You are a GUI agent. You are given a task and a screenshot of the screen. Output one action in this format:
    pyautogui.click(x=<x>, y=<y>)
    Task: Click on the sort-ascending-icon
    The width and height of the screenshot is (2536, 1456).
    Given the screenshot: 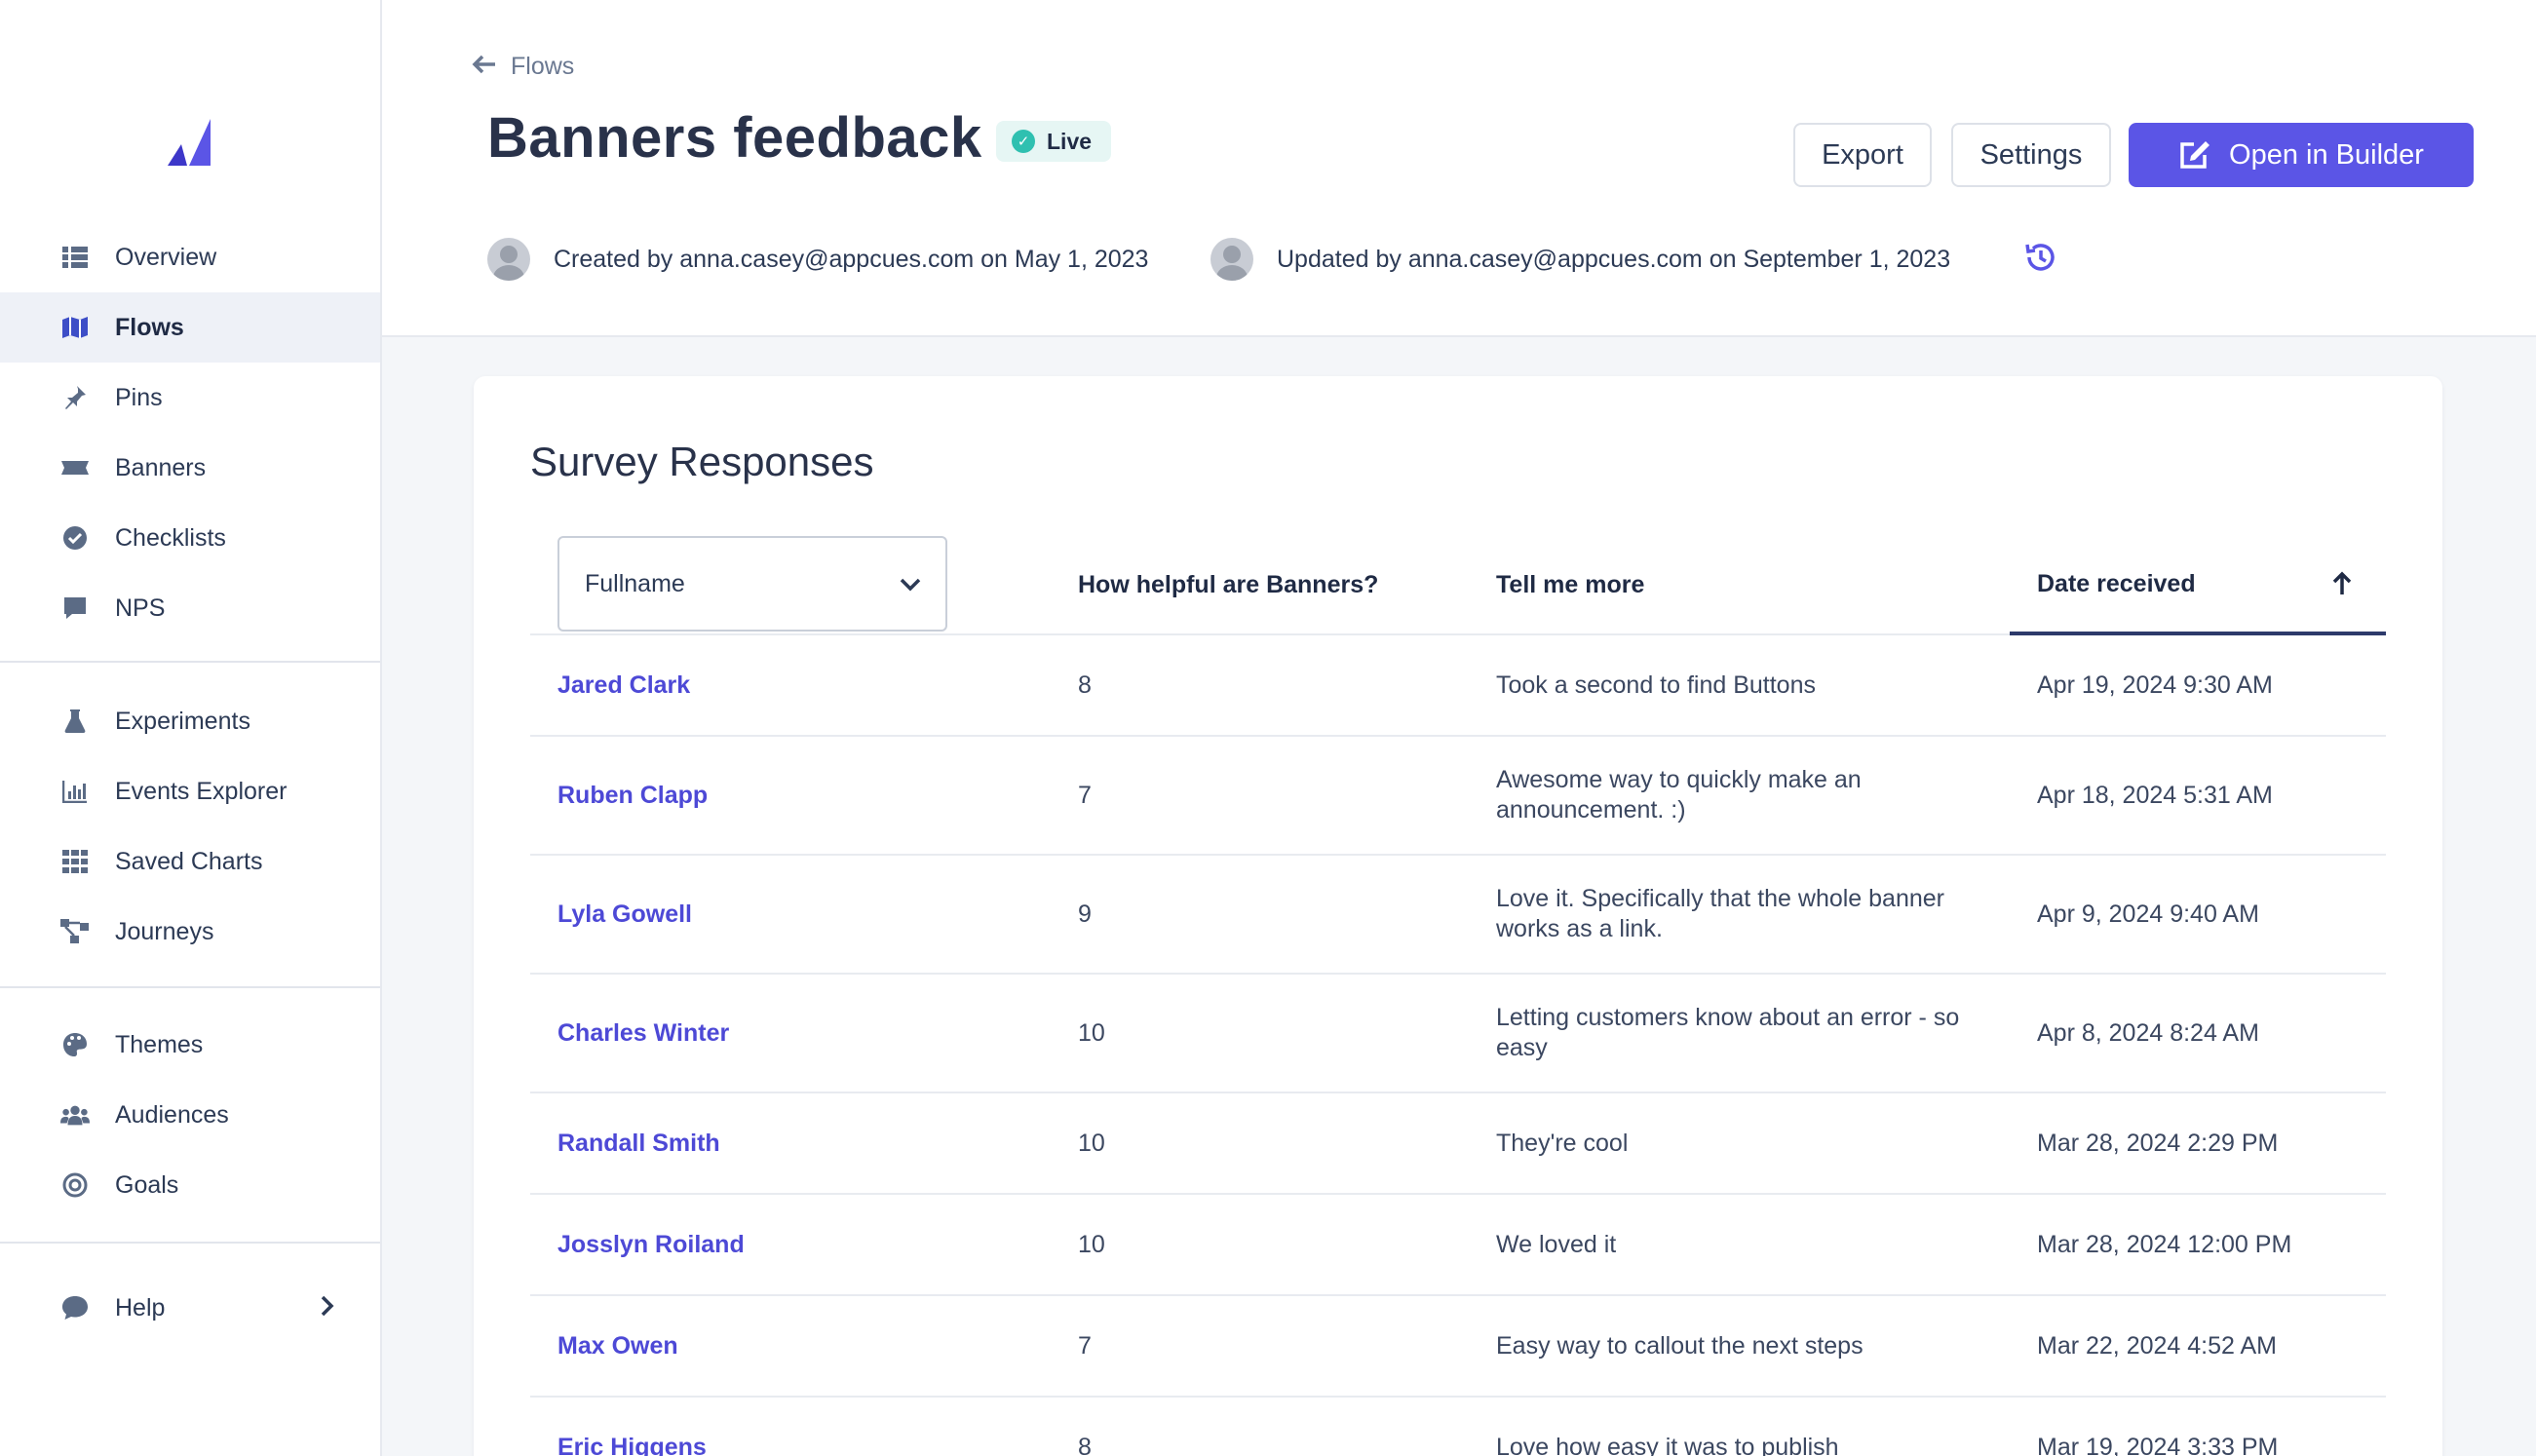 What is the action you would take?
    pyautogui.click(x=2342, y=587)
    